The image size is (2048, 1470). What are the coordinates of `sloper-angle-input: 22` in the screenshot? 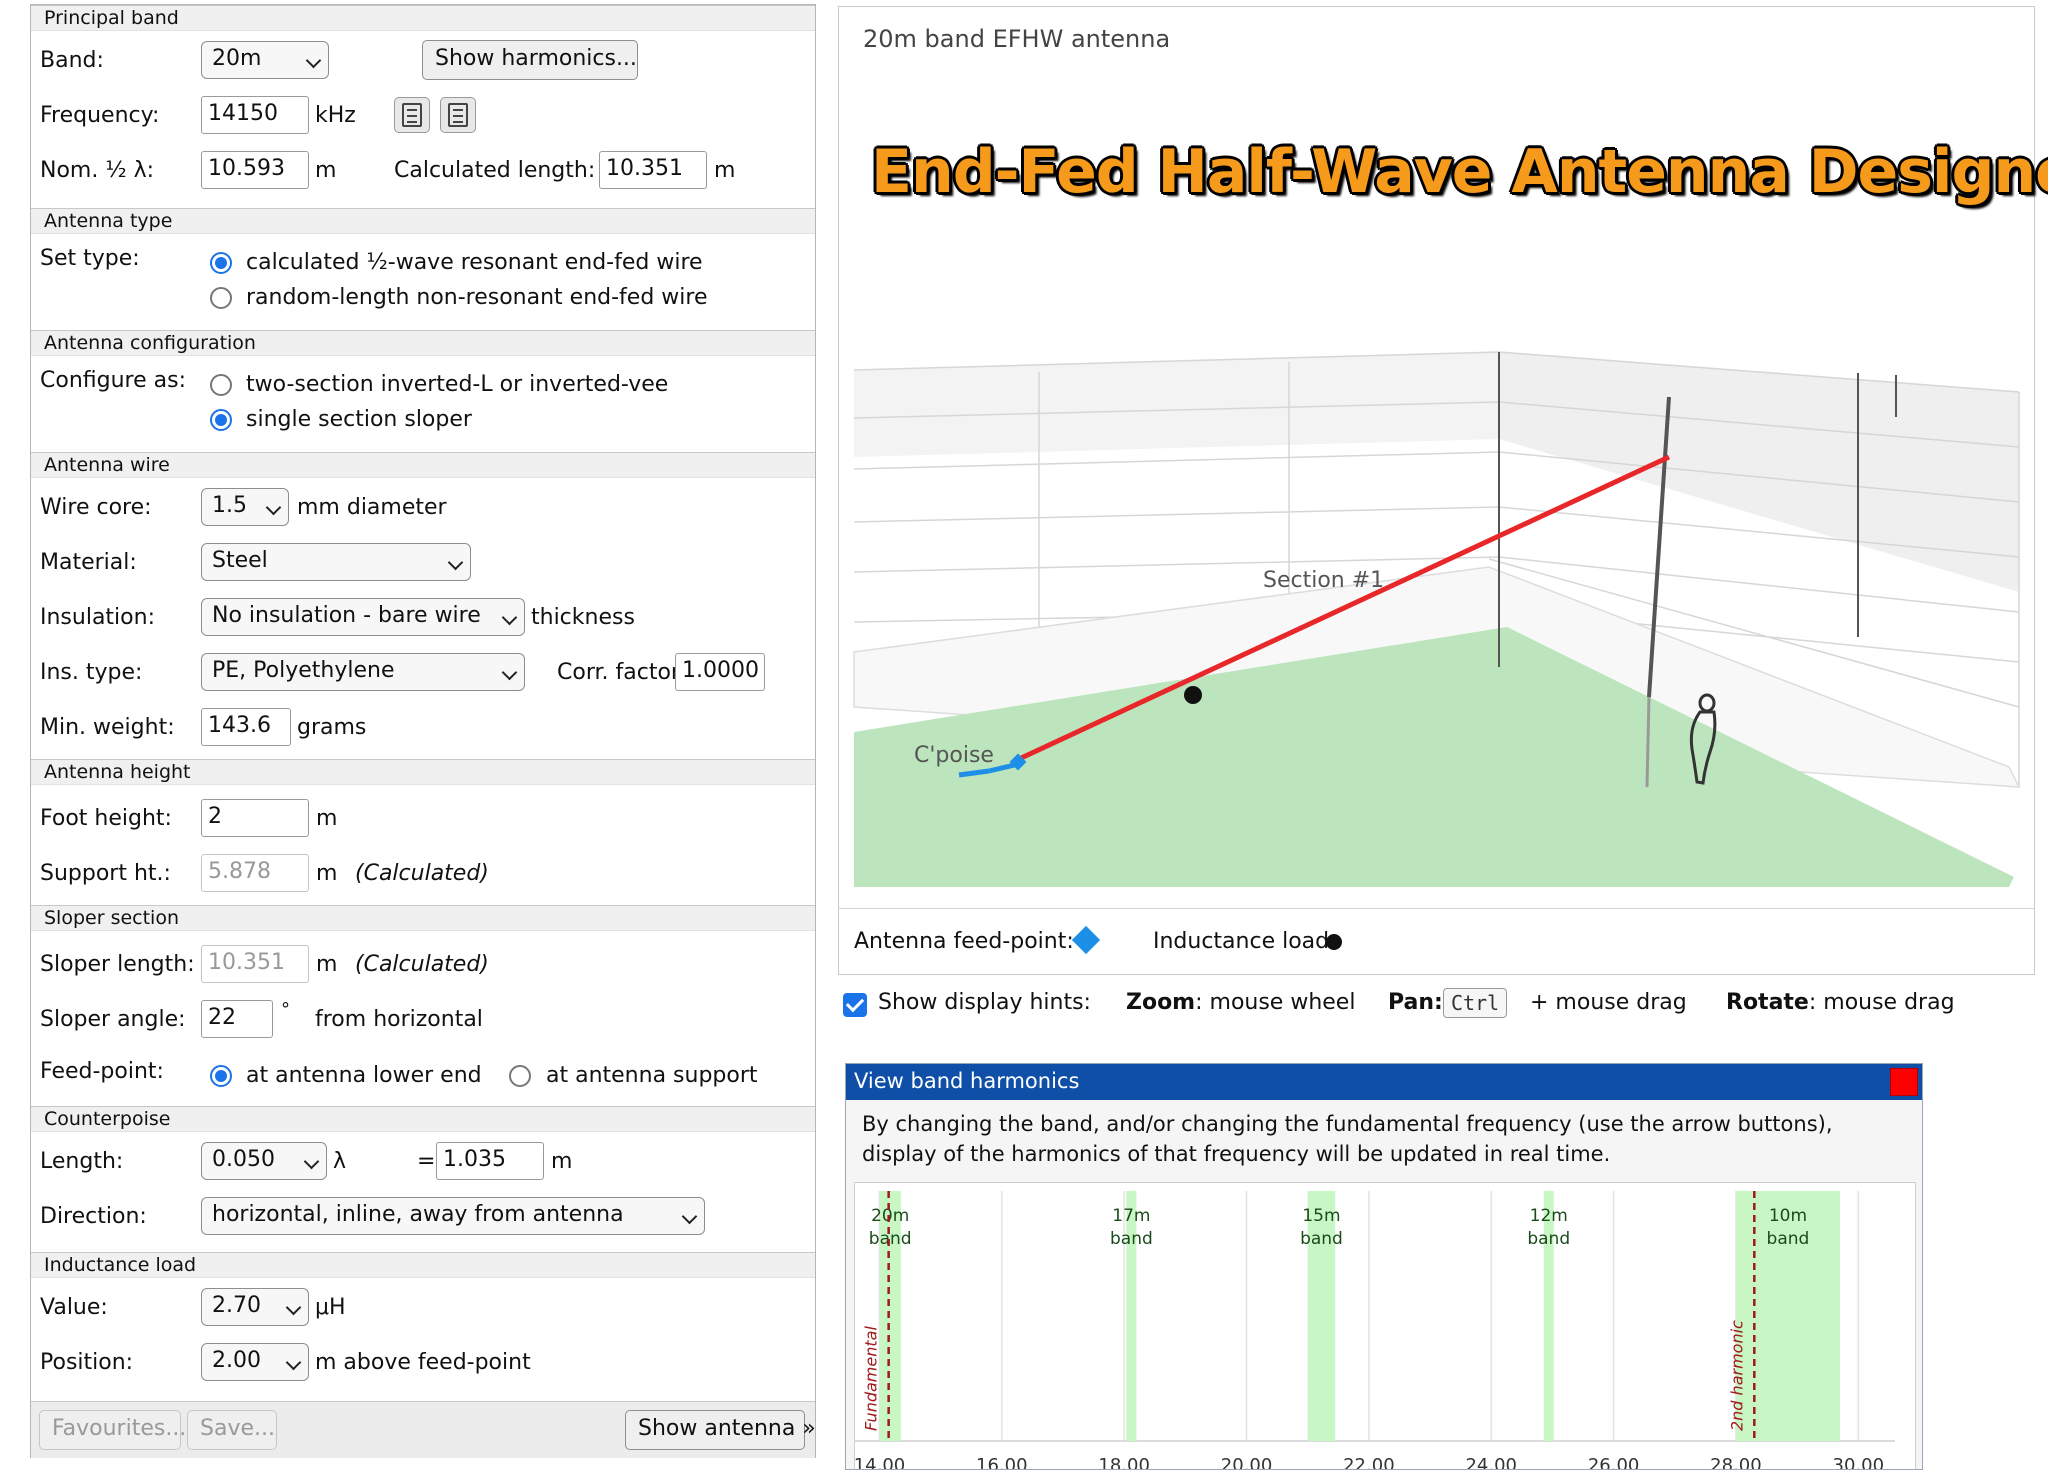 It's located at (237, 1019).